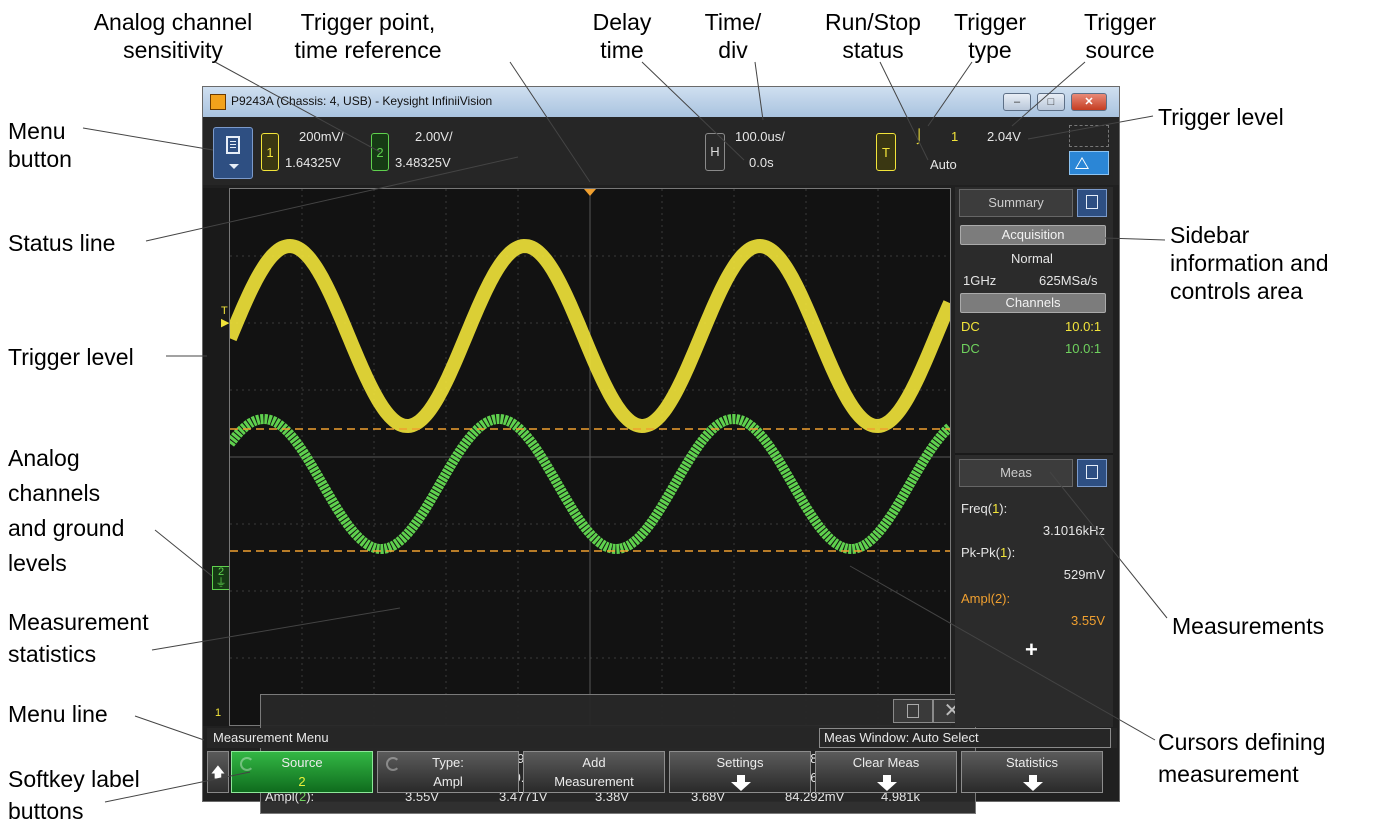 The height and width of the screenshot is (827, 1381). Describe the element at coordinates (271, 737) in the screenshot. I see `menu-title: Measurement Menu` at that location.